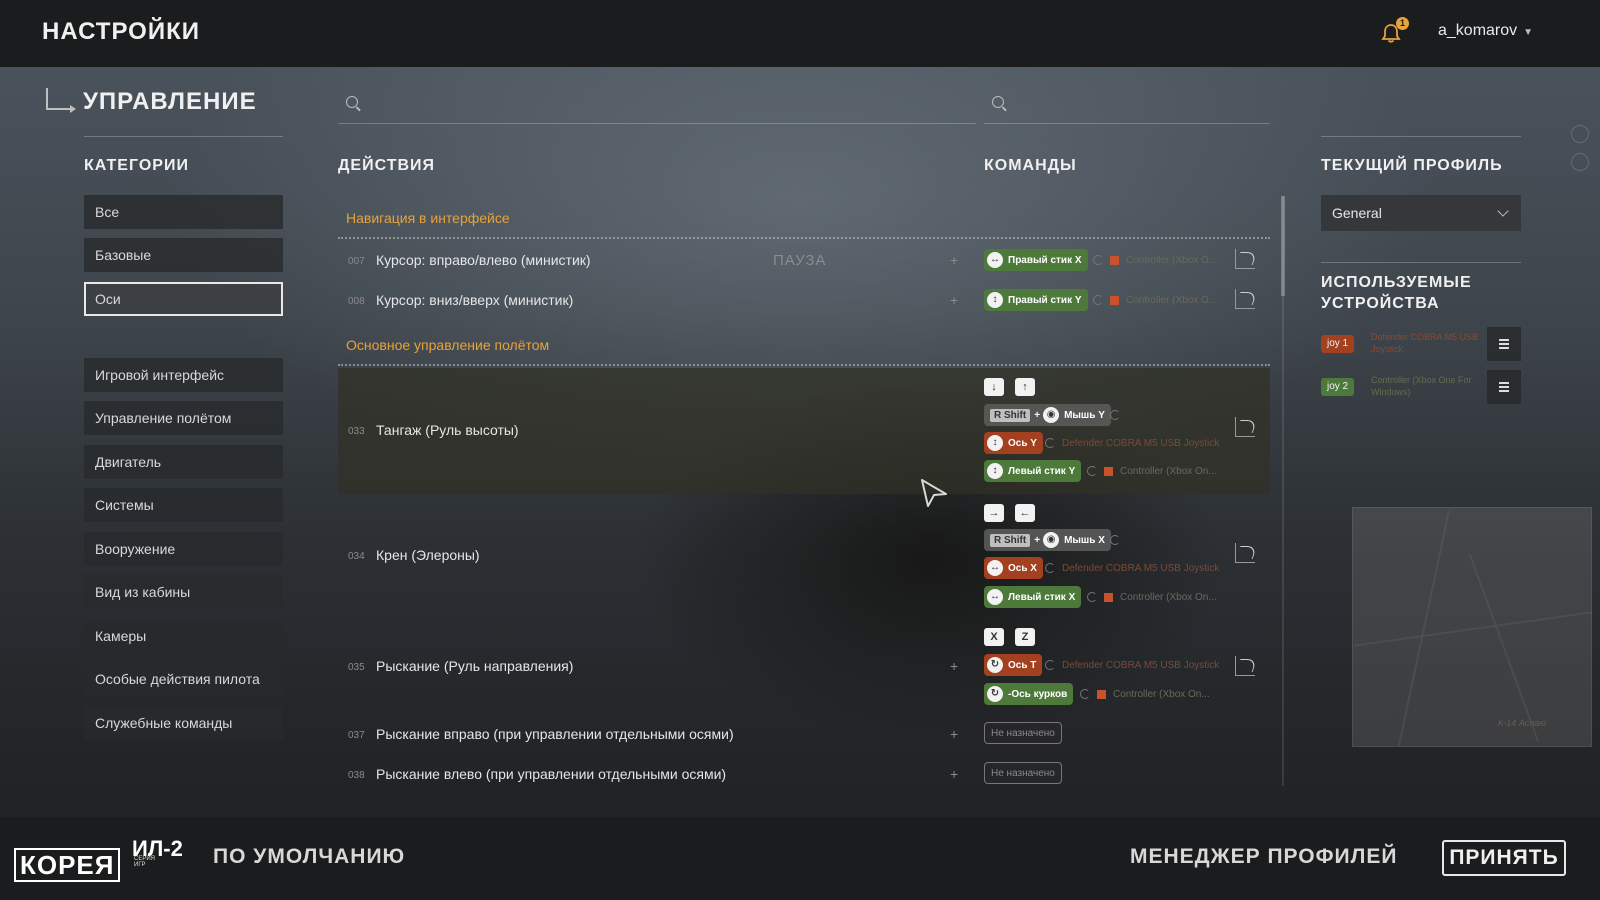 This screenshot has width=1600, height=900. Describe the element at coordinates (183, 212) in the screenshot. I see `category-all: Все` at that location.